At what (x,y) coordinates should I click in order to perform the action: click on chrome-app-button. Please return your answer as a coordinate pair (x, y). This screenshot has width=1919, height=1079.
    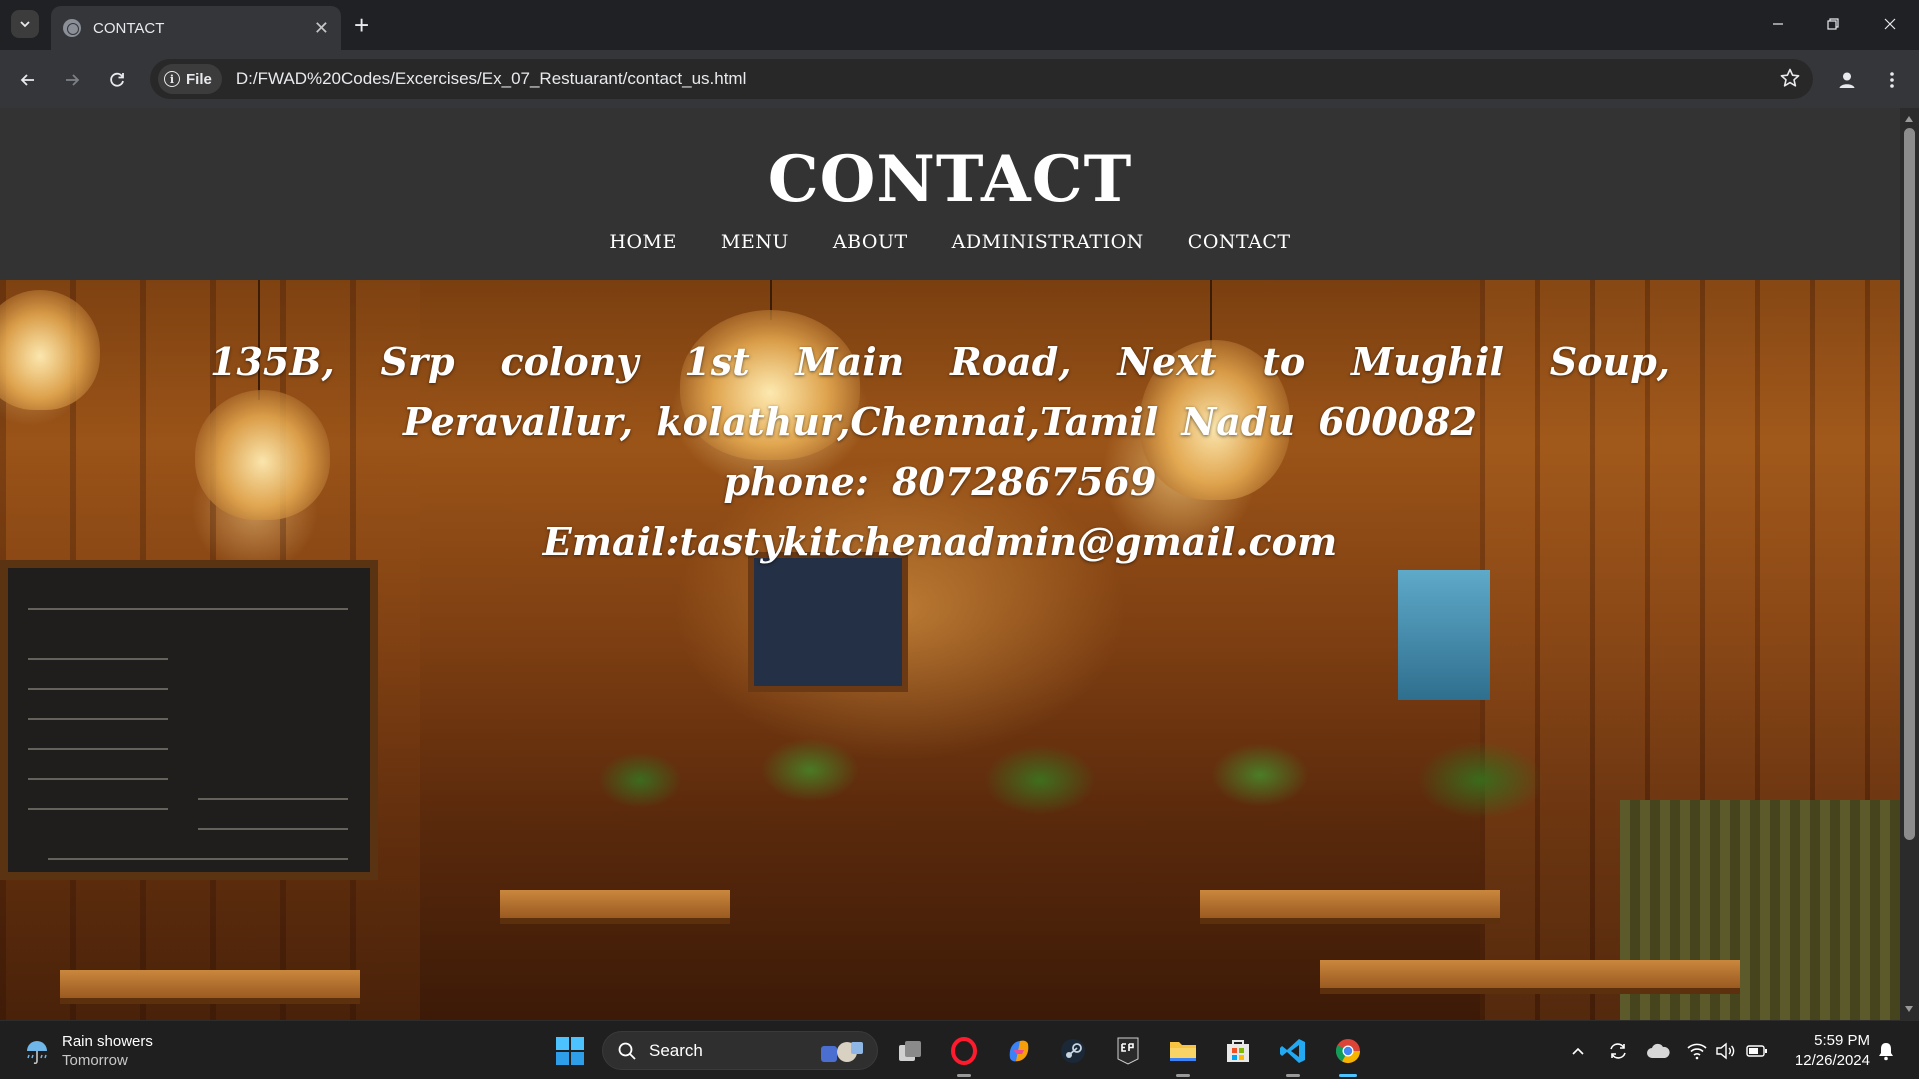
    Looking at the image, I should click on (1348, 1055).